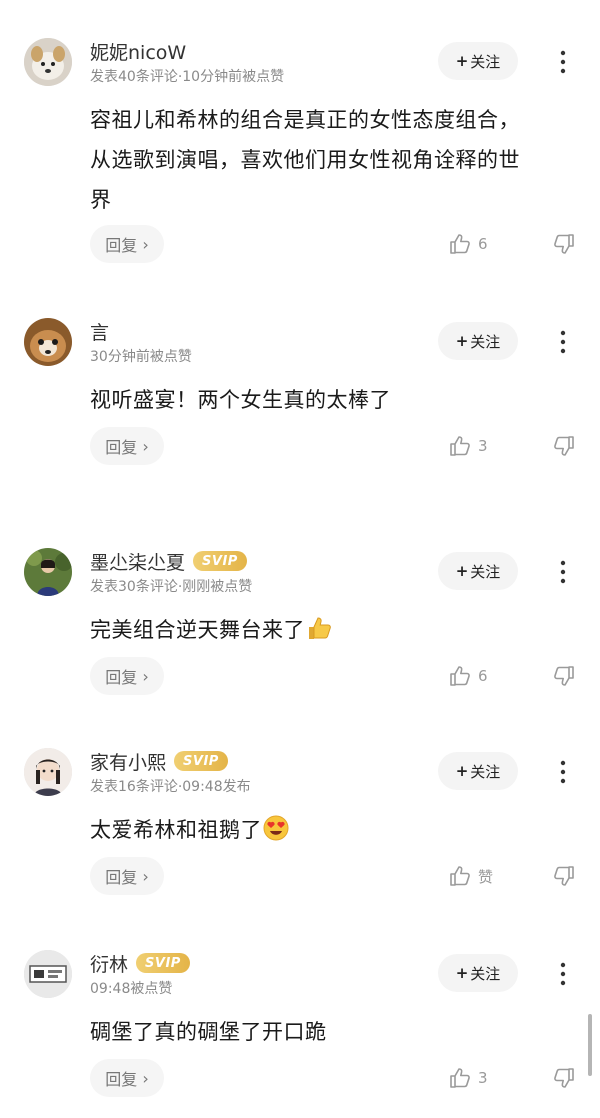 The height and width of the screenshot is (1118, 600). Describe the element at coordinates (208, 1032) in the screenshot. I see `comment-text: 碉堡了真的碉堡了开口跪` at that location.